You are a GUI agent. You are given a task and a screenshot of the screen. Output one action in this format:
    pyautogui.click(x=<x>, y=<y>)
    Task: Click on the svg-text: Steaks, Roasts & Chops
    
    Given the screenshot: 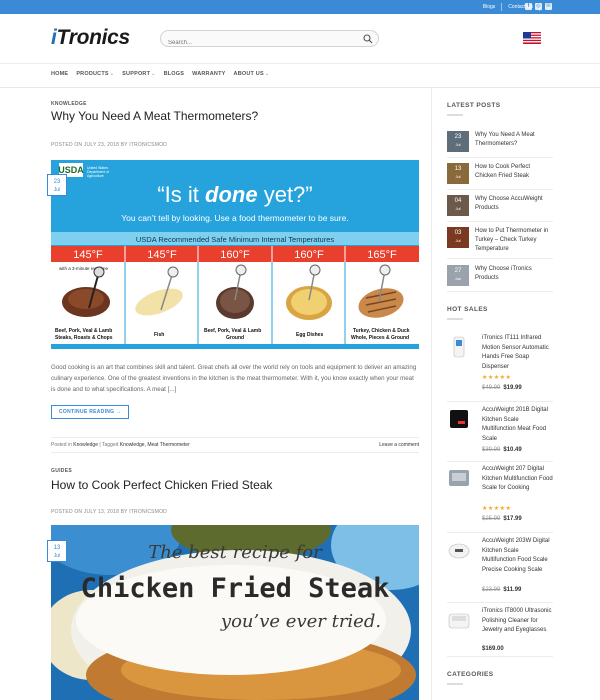 What is the action you would take?
    pyautogui.click(x=84, y=338)
    